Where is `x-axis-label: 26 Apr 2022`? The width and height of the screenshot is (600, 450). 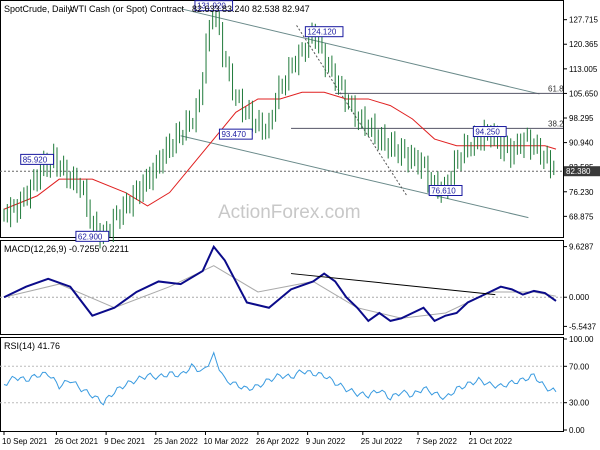
x-axis-label: 26 Apr 2022 is located at coordinates (278, 441).